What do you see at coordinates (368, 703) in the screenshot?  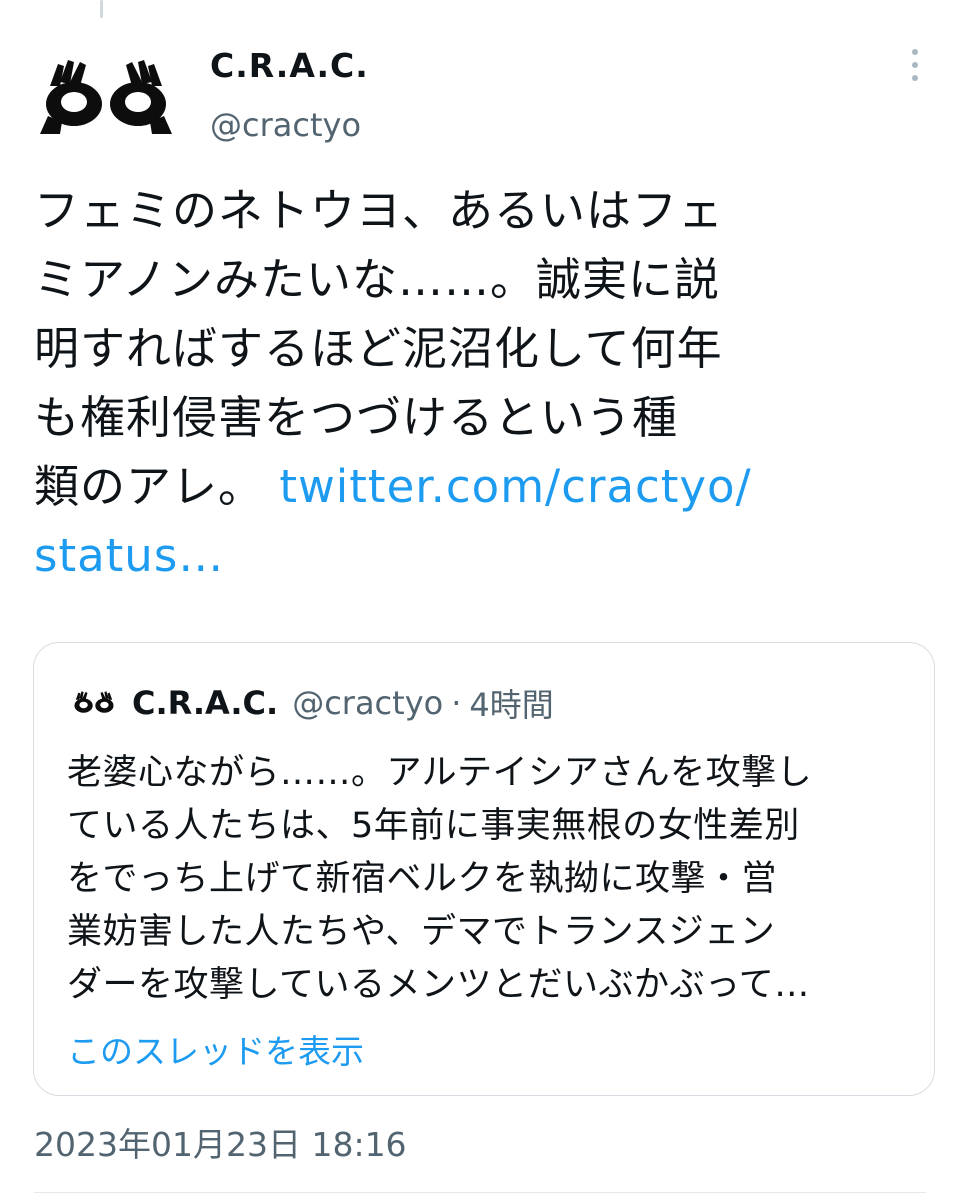 I see `quote-handle: @cractyo` at bounding box center [368, 703].